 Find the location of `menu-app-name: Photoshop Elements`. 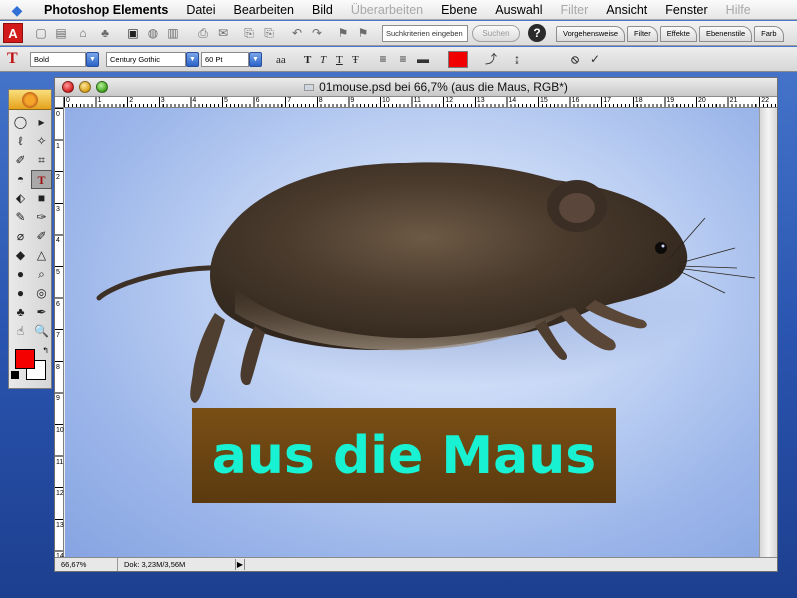

menu-app-name: Photoshop Elements is located at coordinates (110, 10).